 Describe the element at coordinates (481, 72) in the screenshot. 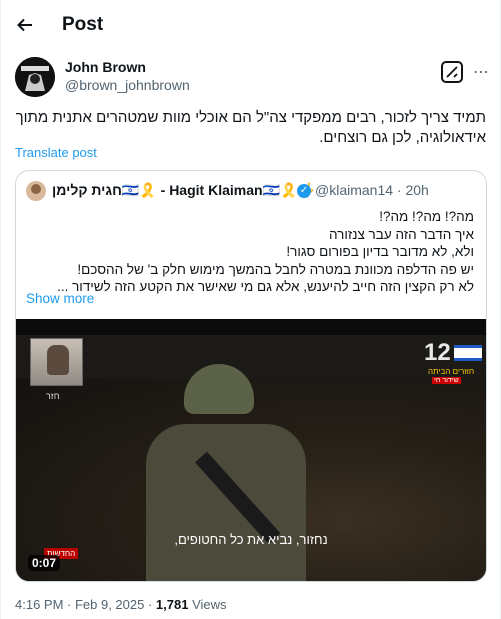

I see `more-icon: ⋯` at that location.